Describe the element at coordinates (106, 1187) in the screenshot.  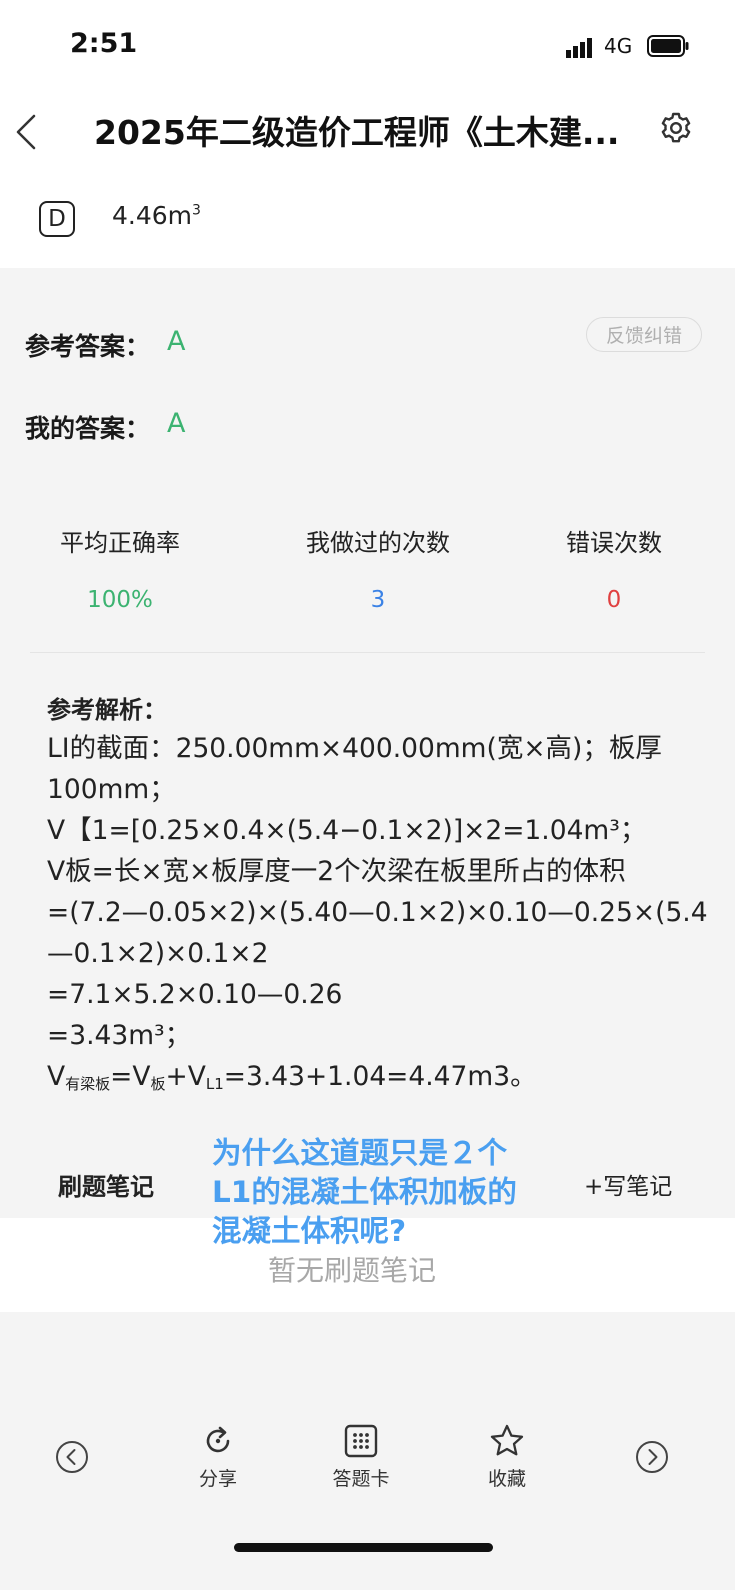
I see `notes-header: 刷题笔记` at that location.